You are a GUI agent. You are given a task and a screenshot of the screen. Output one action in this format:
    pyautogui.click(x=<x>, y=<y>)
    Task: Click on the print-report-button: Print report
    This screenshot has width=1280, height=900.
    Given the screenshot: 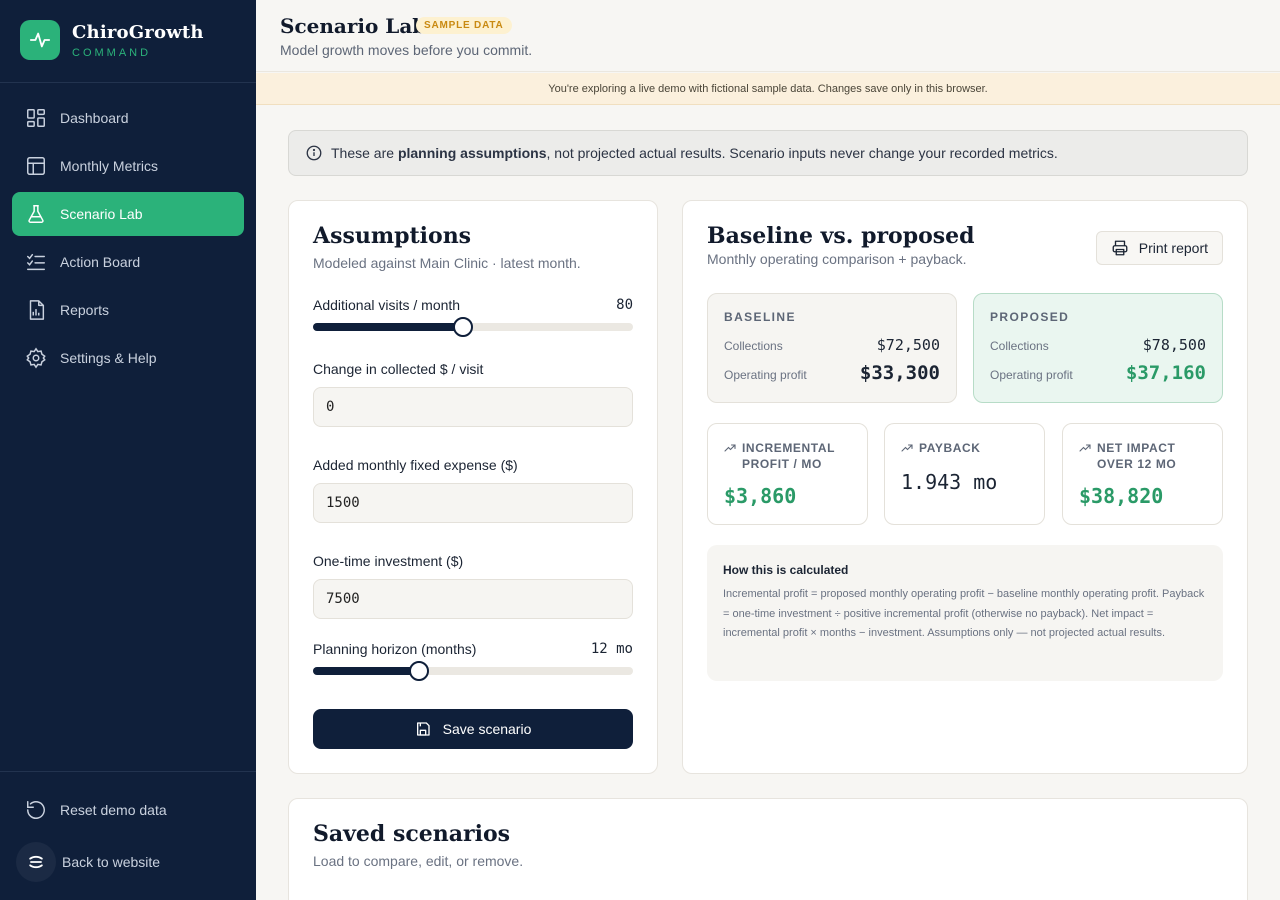 What is the action you would take?
    pyautogui.click(x=1159, y=248)
    